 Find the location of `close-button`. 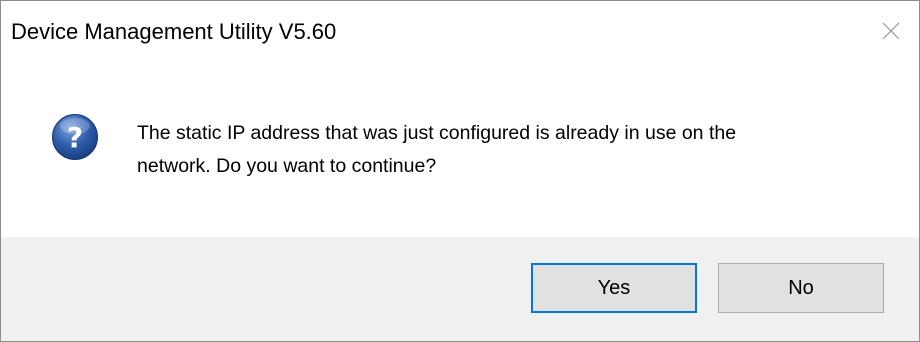

close-button is located at coordinates (891, 31).